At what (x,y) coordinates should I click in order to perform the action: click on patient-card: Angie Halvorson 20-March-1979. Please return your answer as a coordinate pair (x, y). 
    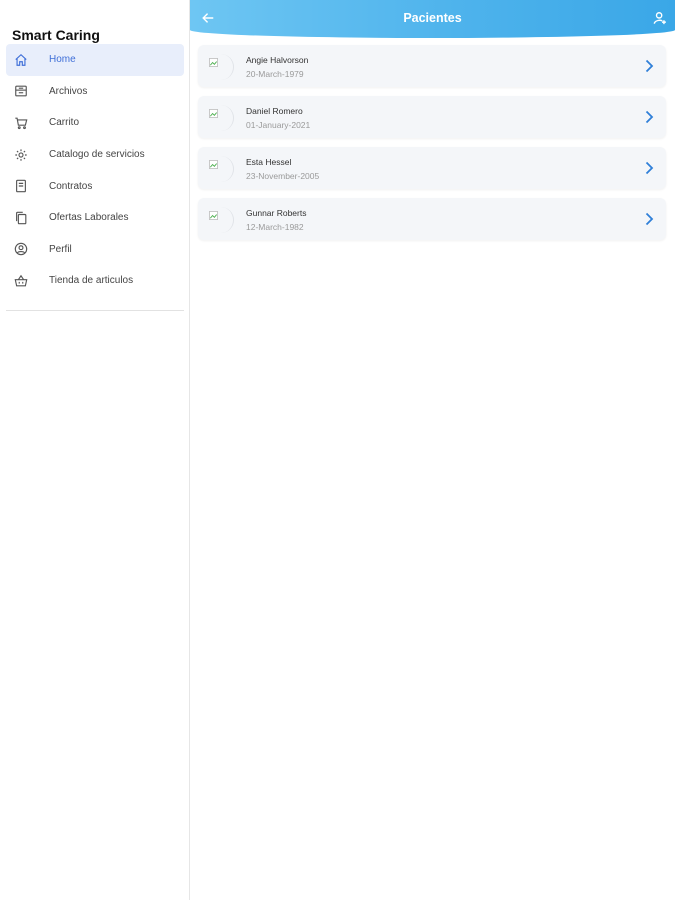
    Looking at the image, I should click on (432, 66).